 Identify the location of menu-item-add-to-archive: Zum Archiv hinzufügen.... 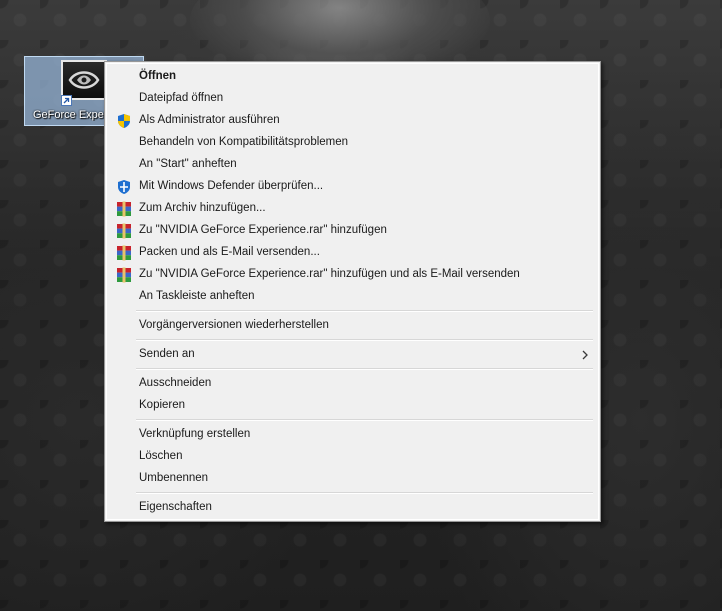
(352, 209).